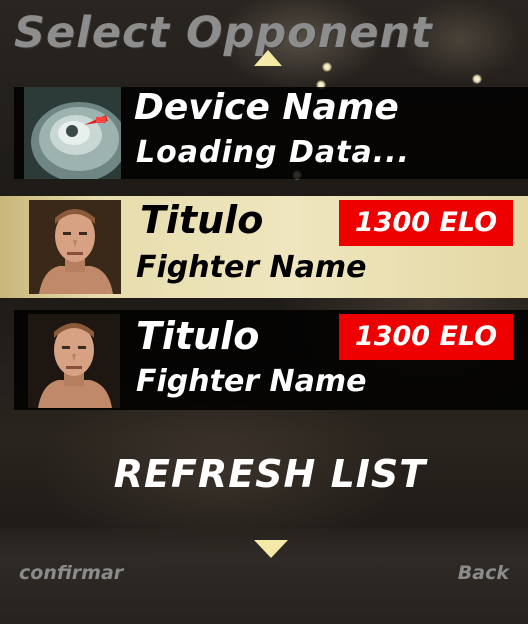 The image size is (528, 624). I want to click on confirm-softkey: confirmar, so click(71, 573).